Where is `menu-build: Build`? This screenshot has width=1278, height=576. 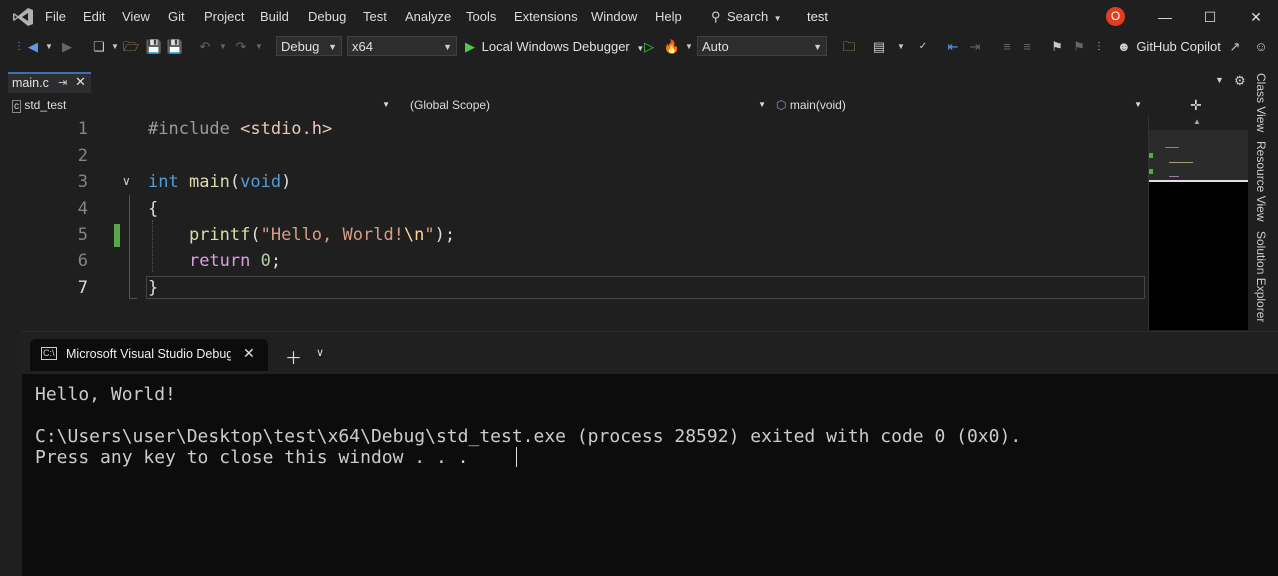 menu-build: Build is located at coordinates (274, 16).